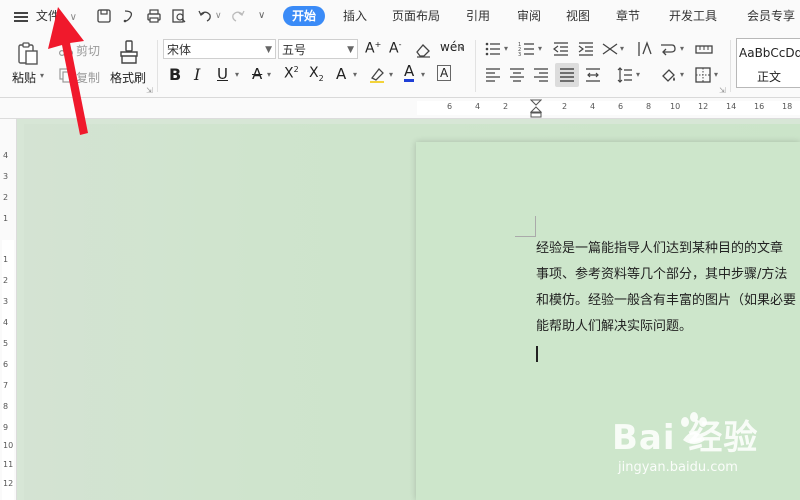 The height and width of the screenshot is (500, 800). I want to click on hamburger-icon, so click(21, 16).